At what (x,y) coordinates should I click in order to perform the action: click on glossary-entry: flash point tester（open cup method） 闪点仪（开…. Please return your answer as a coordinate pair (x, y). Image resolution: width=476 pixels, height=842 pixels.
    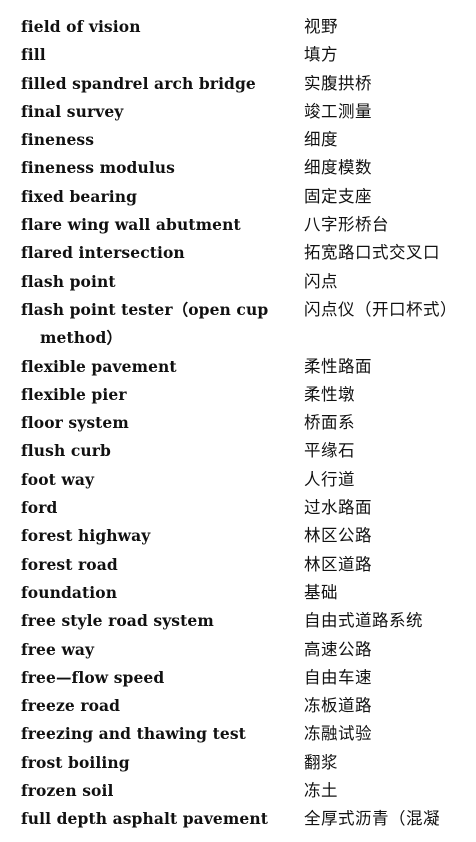
    Looking at the image, I should click on (238, 322).